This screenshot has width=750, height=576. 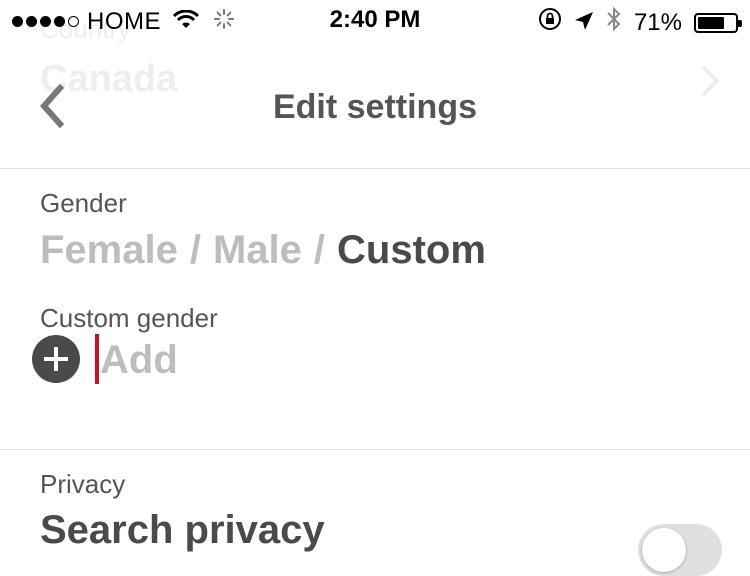 I want to click on gender-selector: Female / Male / Custom, so click(x=263, y=250).